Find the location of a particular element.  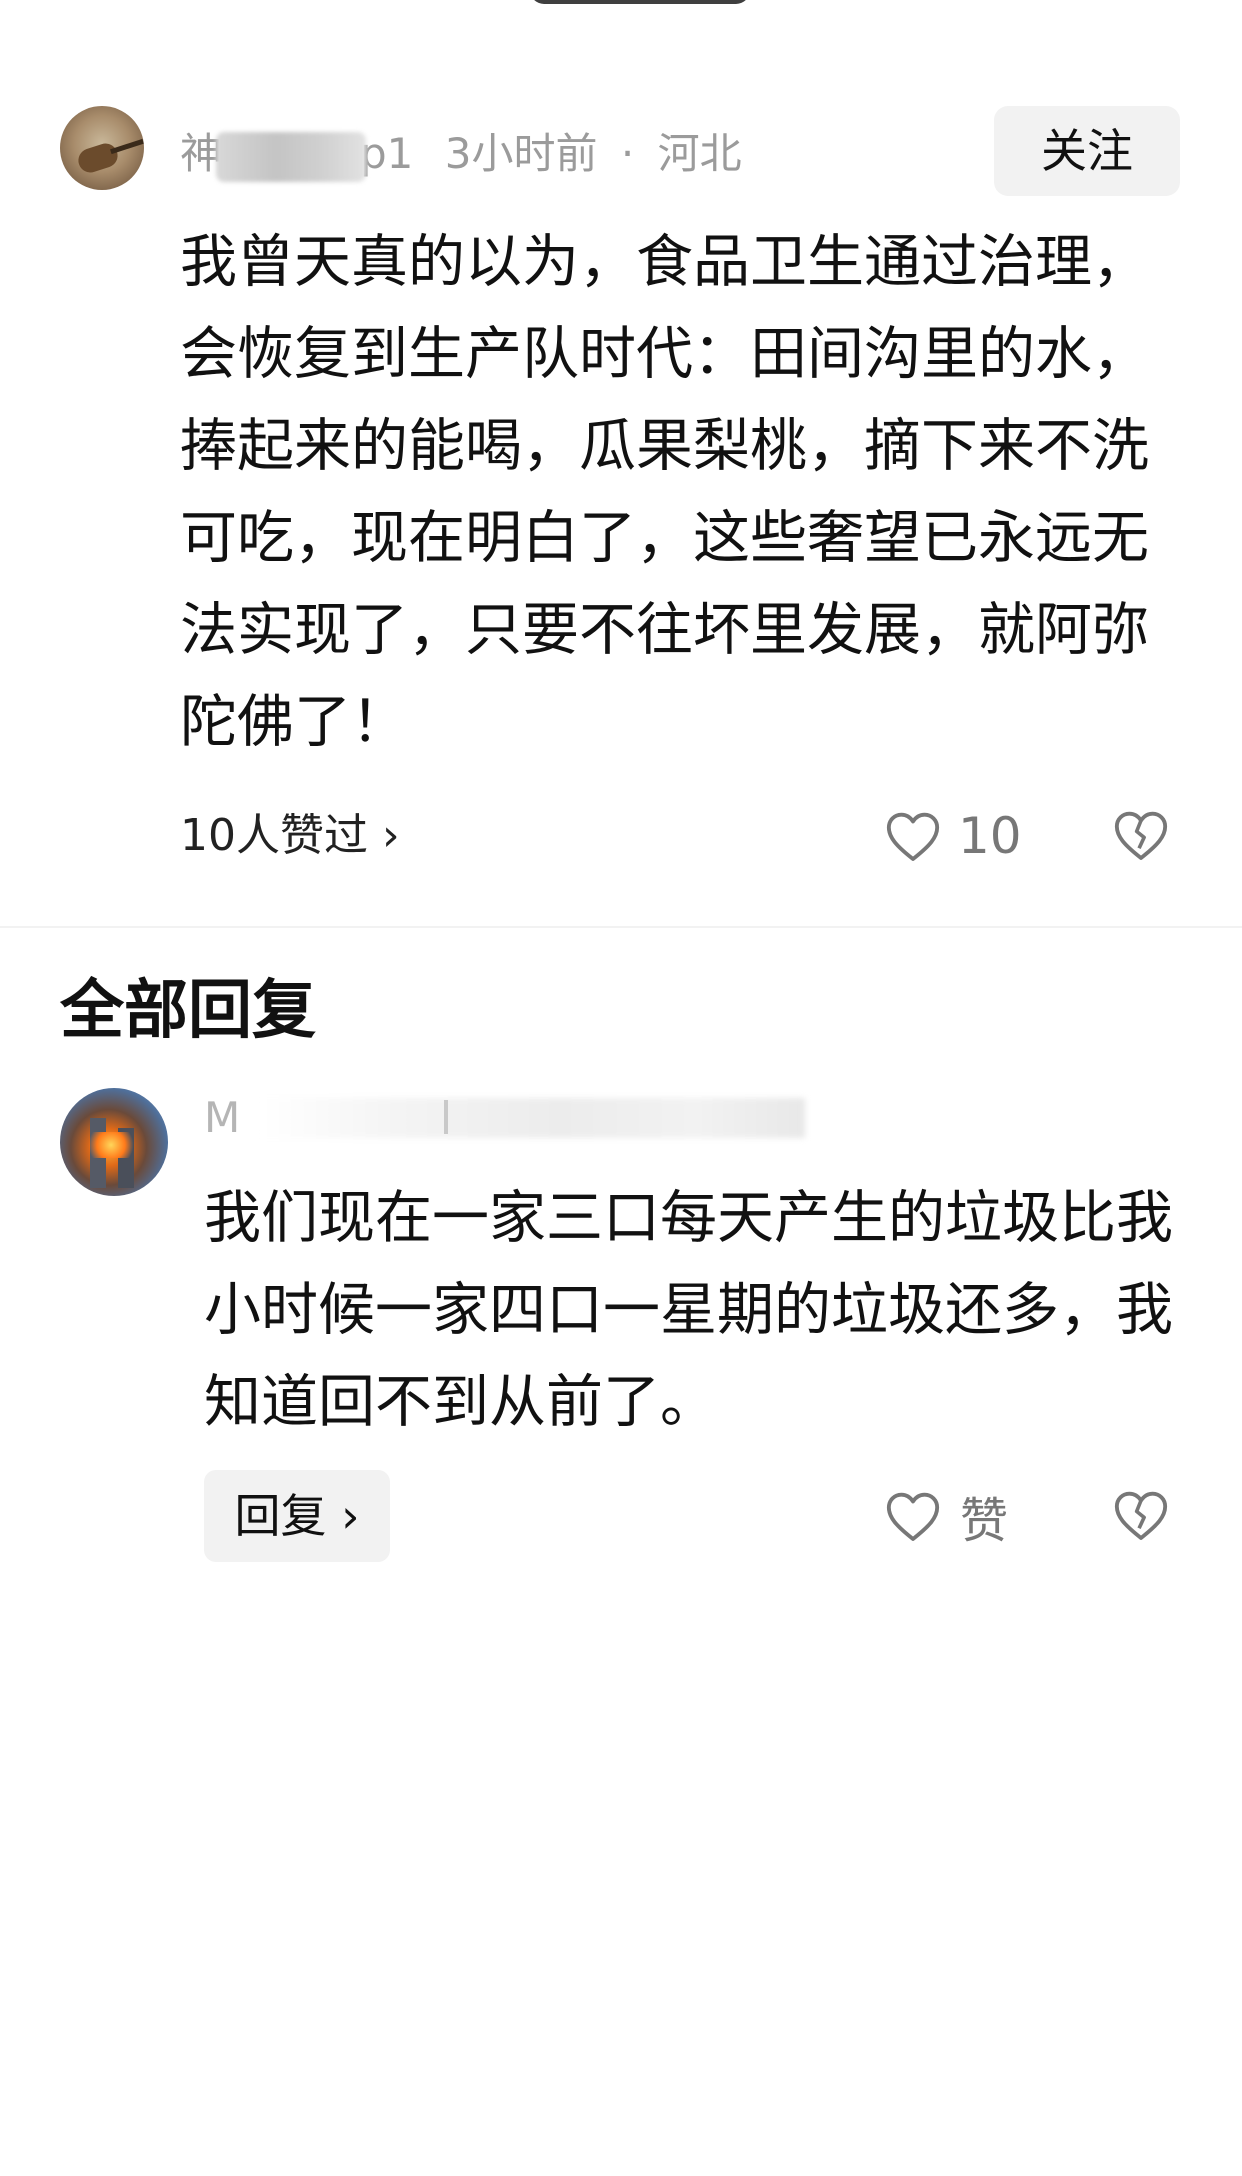

reply-like-label: 赞 is located at coordinates (984, 1521).